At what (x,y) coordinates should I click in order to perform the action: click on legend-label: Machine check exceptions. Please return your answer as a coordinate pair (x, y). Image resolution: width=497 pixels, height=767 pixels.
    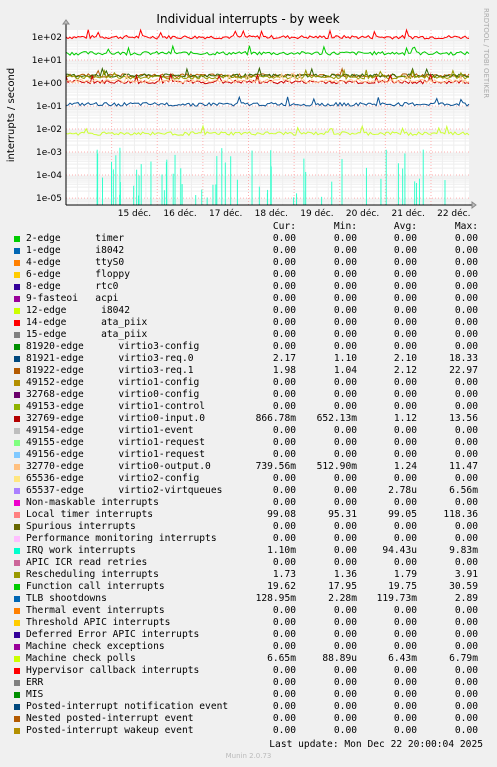
    Looking at the image, I should click on (95, 646).